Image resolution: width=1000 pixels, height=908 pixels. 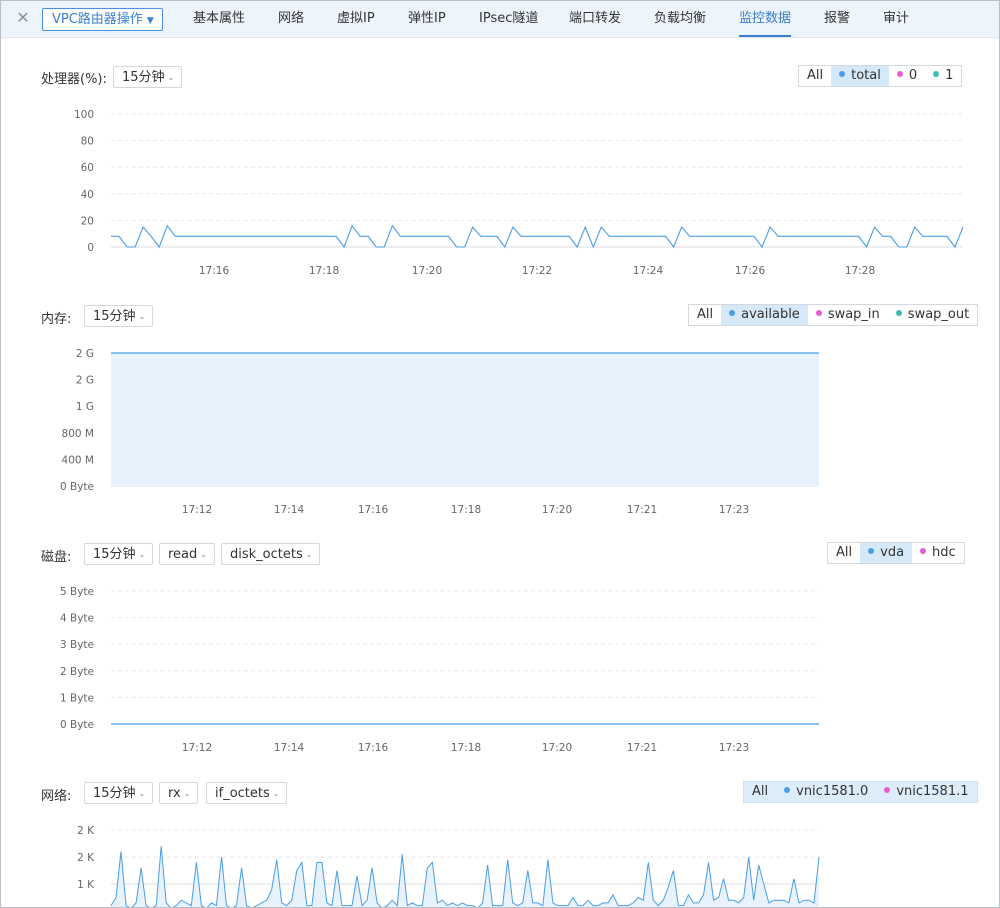 I want to click on close-icon: ✕, so click(x=23, y=18).